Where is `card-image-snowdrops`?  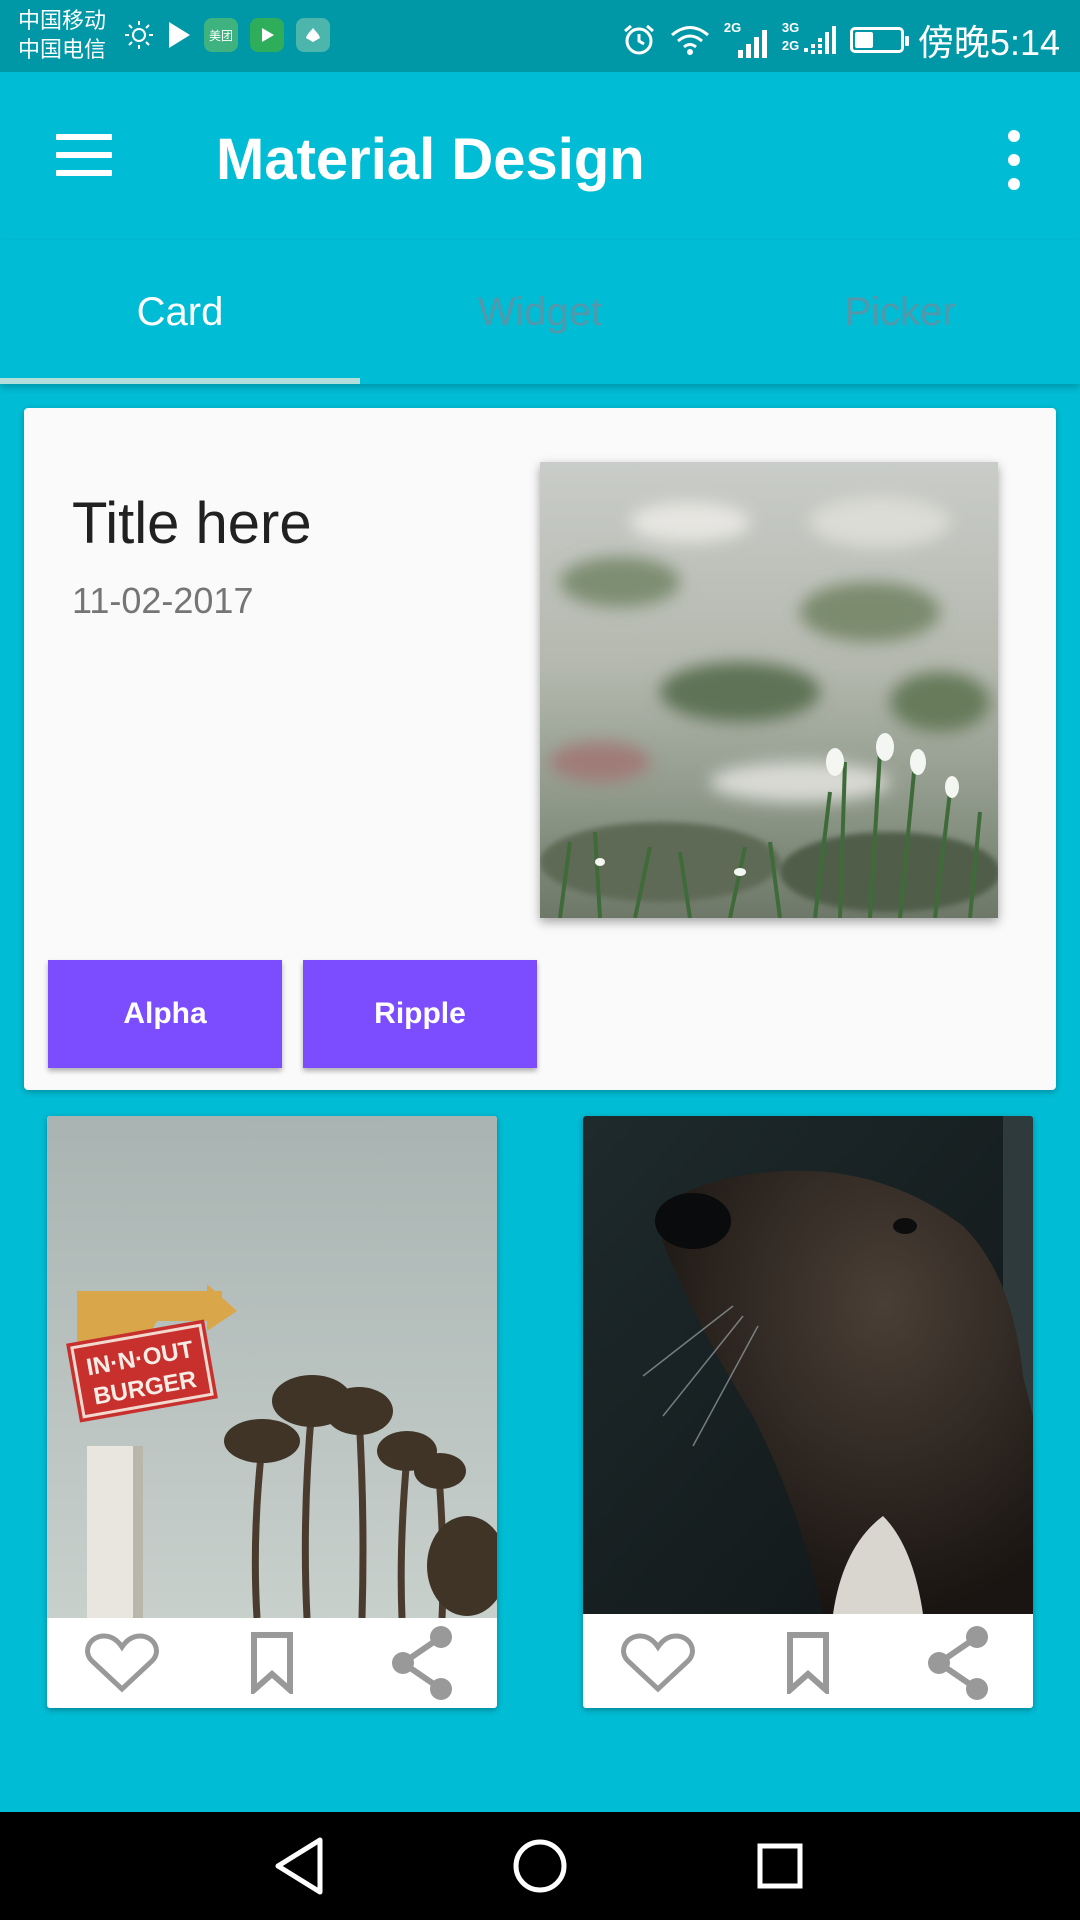 card-image-snowdrops is located at coordinates (769, 690).